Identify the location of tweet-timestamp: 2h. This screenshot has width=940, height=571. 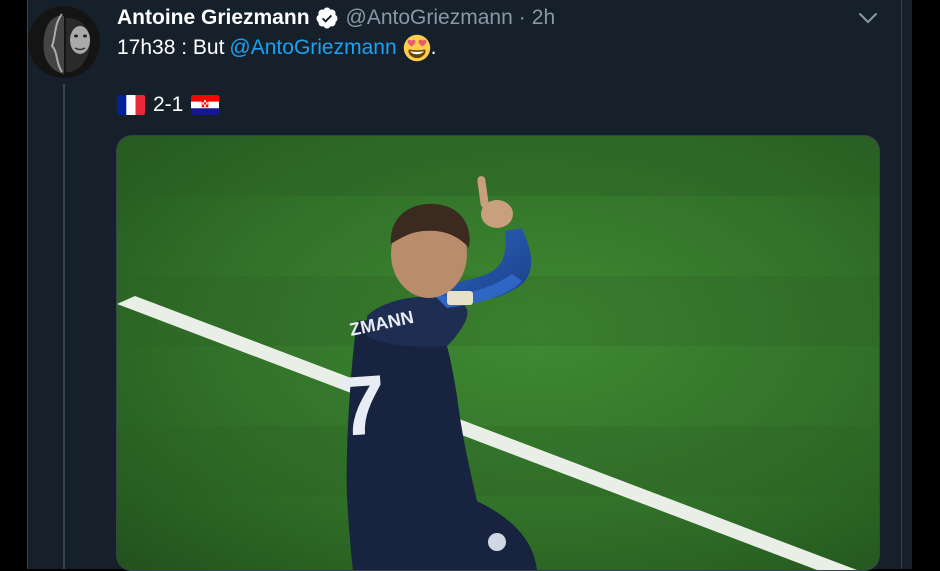
(543, 18).